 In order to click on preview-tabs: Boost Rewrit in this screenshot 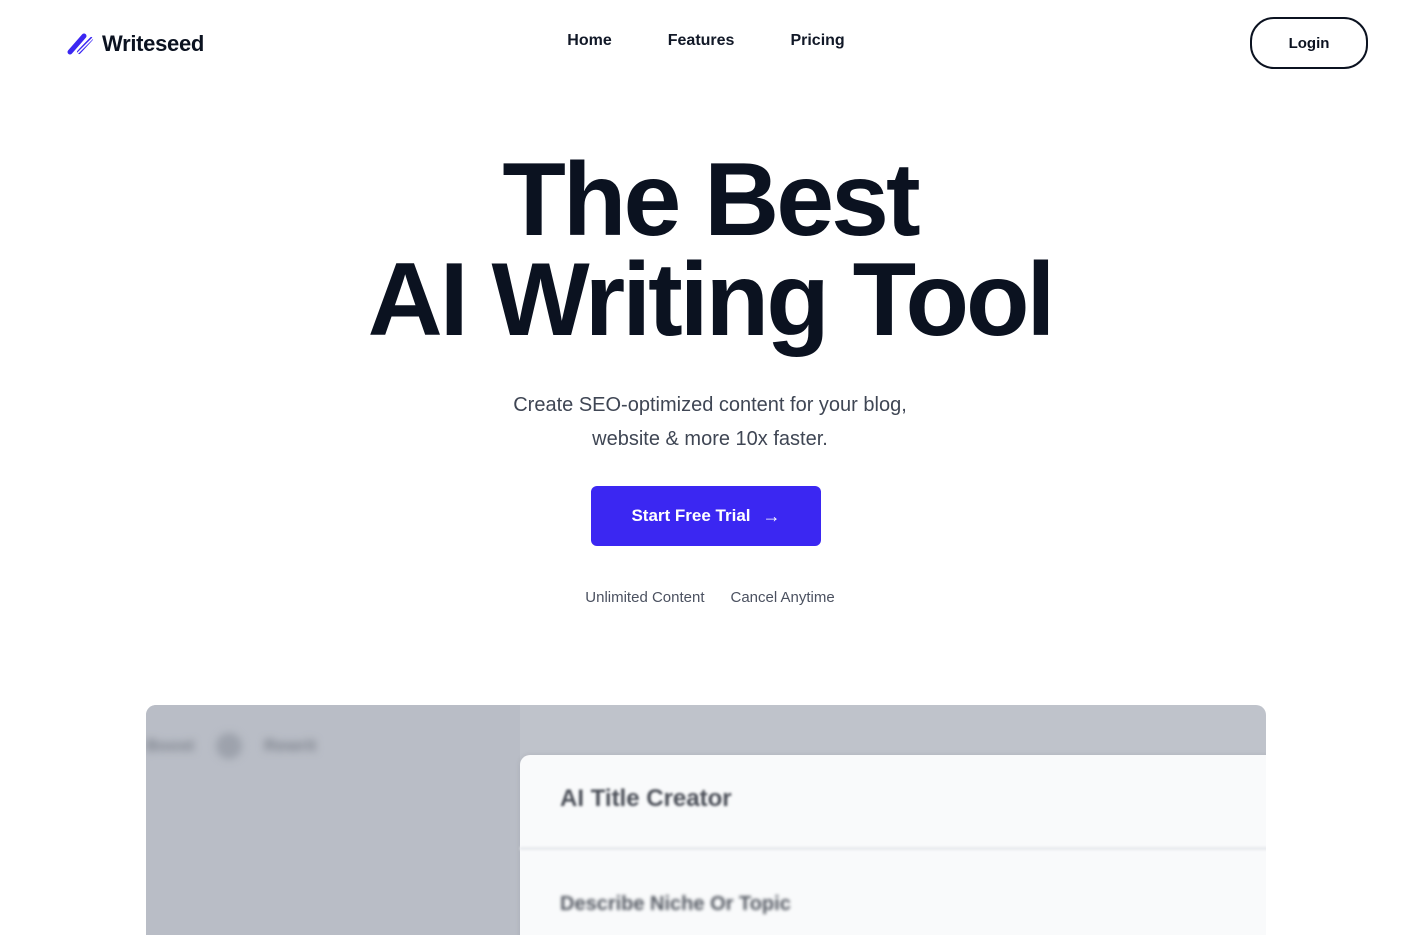, I will do `click(231, 746)`.